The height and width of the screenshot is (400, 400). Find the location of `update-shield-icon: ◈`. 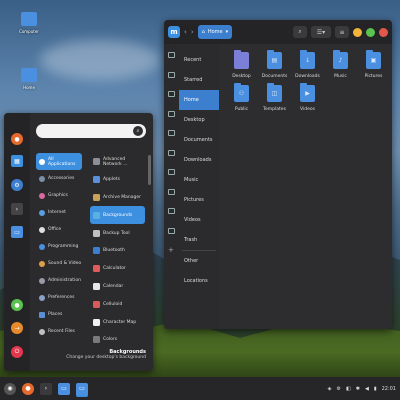

update-shield-icon: ◈ is located at coordinates (330, 389).